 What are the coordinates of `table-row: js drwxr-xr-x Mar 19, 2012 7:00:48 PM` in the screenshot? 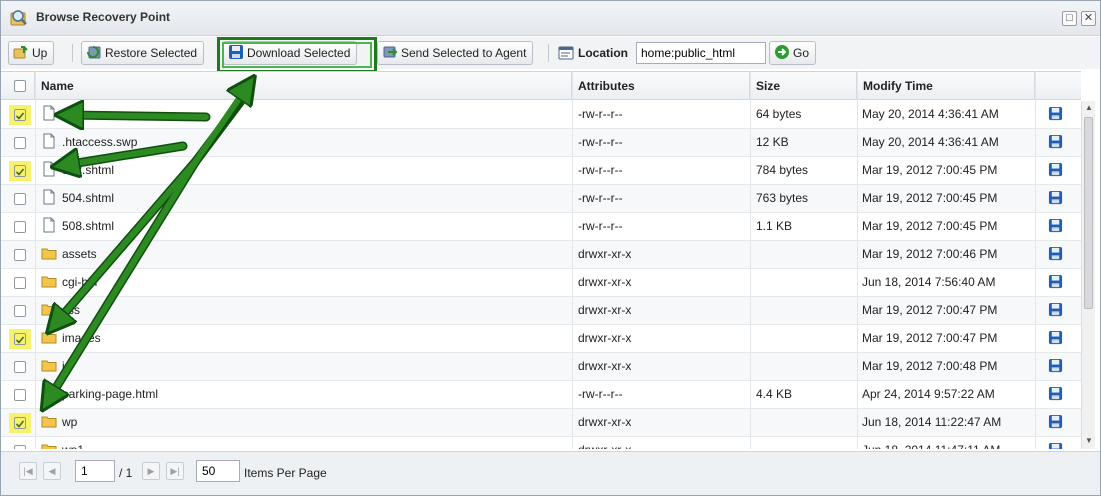 It's located at (541, 367).